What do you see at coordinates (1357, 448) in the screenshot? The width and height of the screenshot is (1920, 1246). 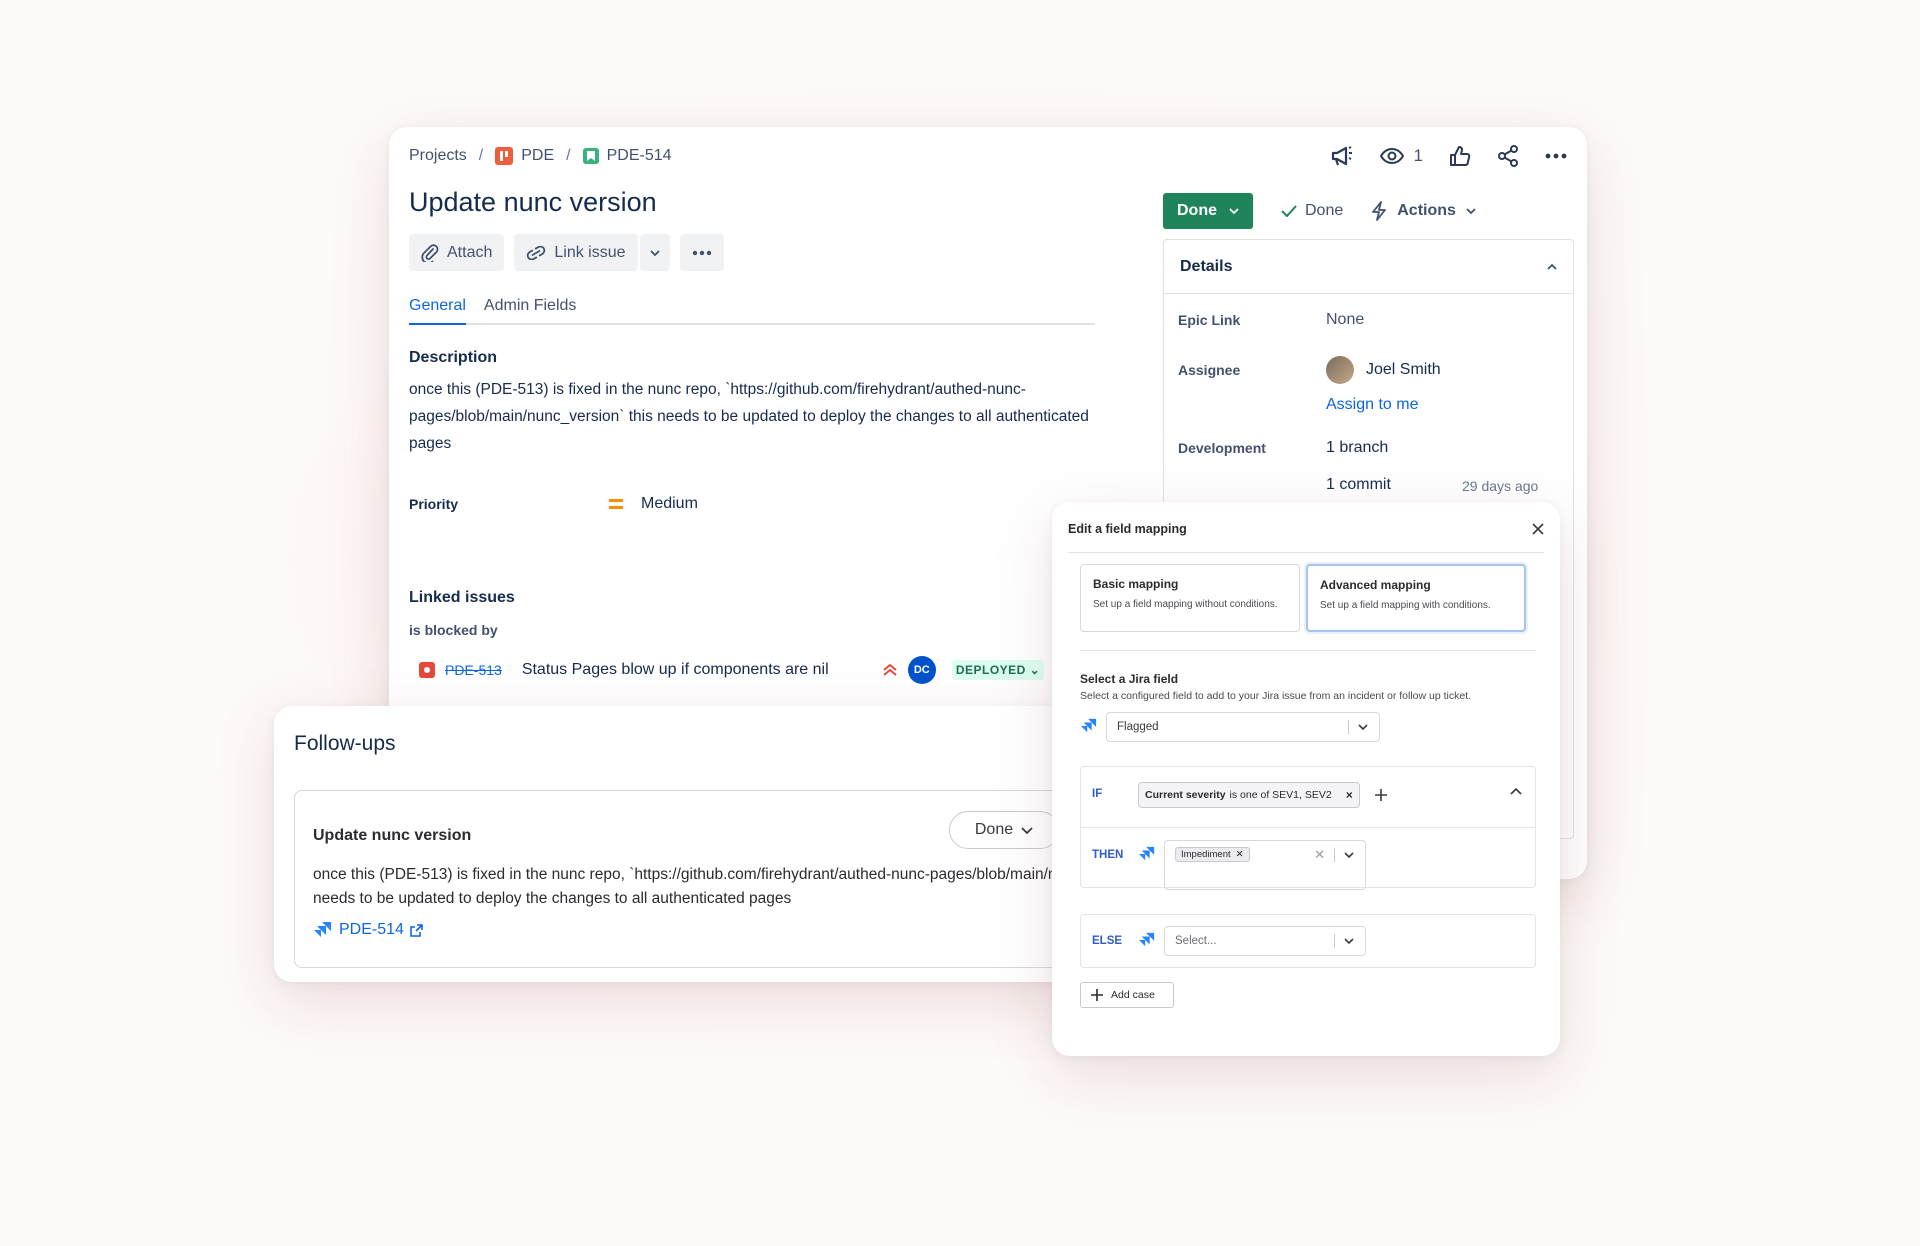 I see `development-branch: 1 branch` at bounding box center [1357, 448].